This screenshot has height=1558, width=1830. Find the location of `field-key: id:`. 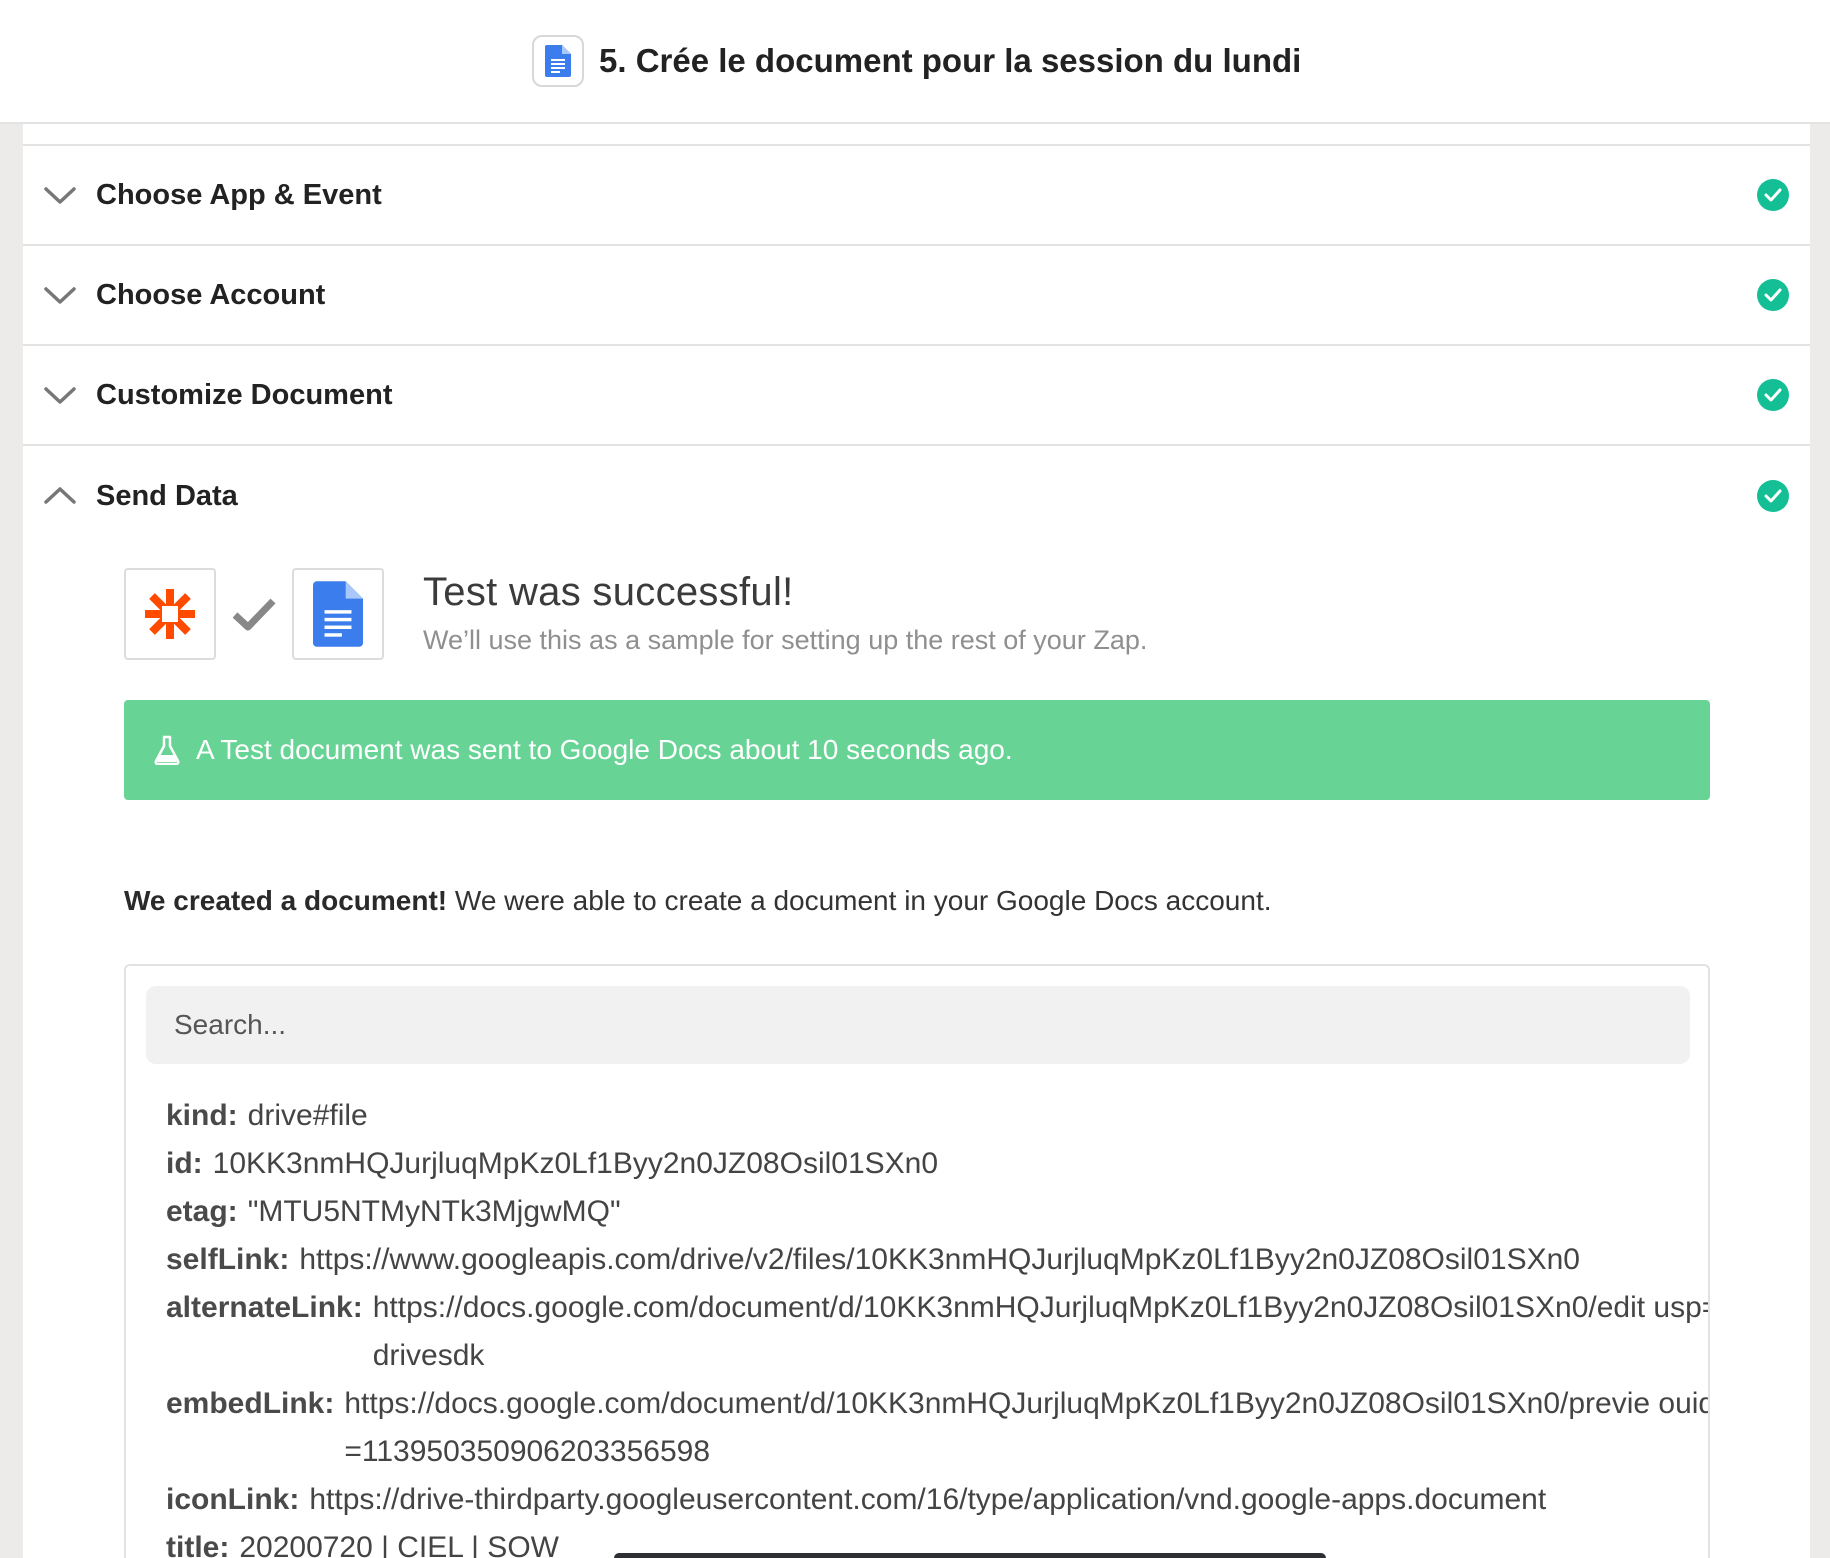

field-key: id: is located at coordinates (184, 1163).